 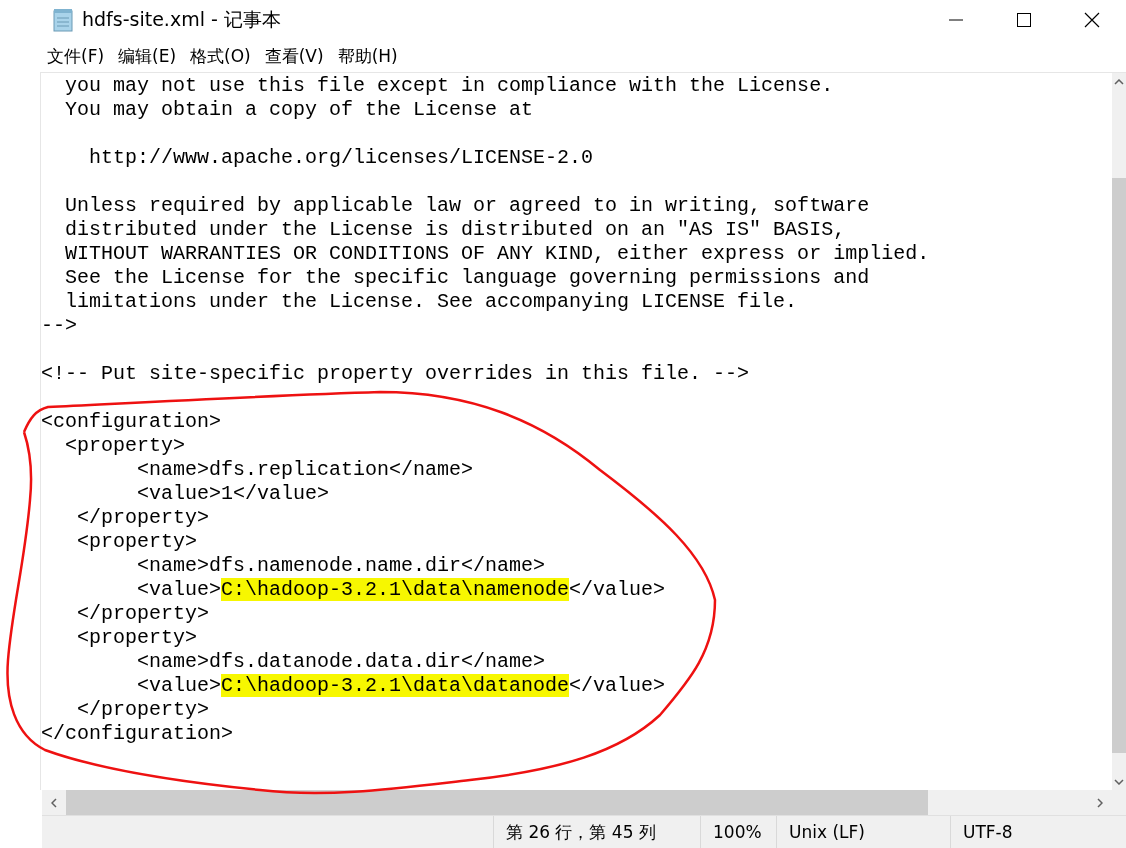 I want to click on code-line: <value>C:\hadoop-3.2.1\data\namenode</value>, so click(x=401, y=590).